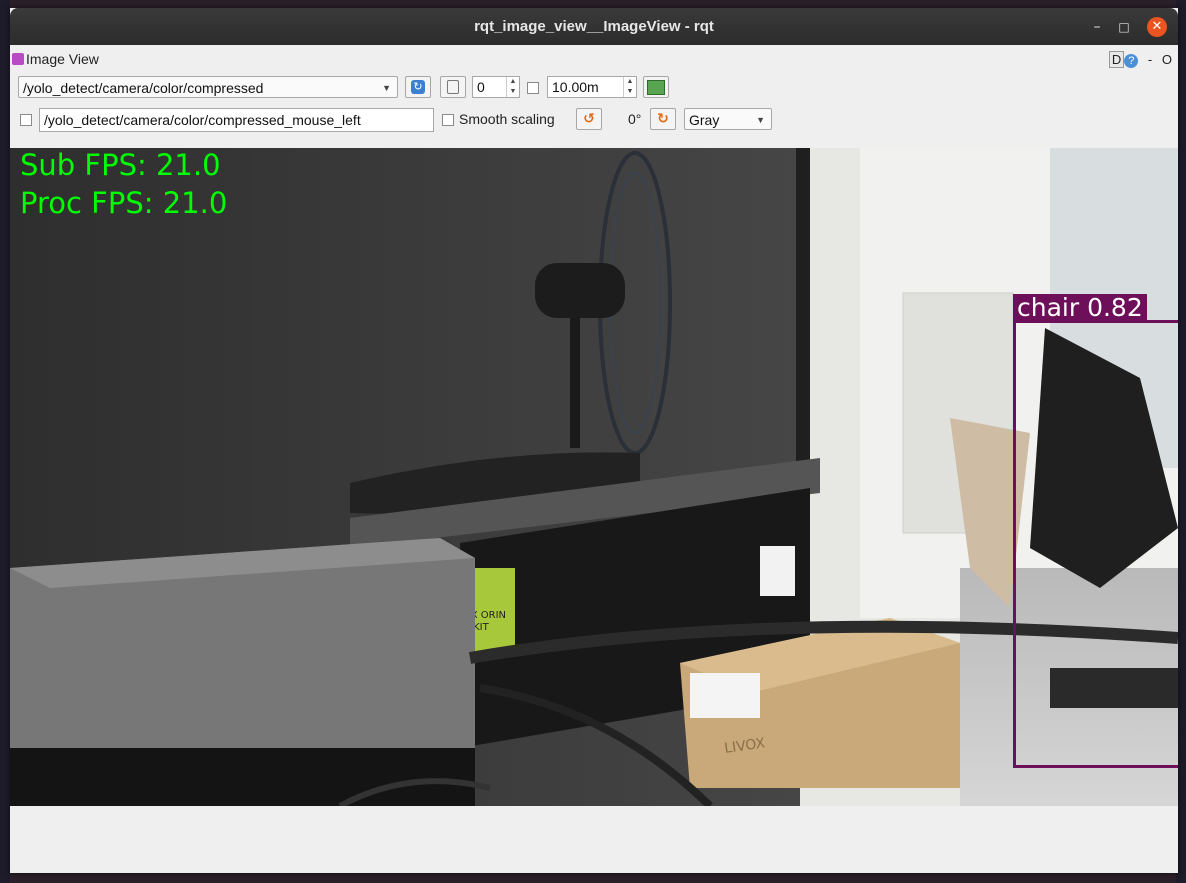 This screenshot has height=883, width=1186. Describe the element at coordinates (1167, 59) in the screenshot. I see `close-plugin-button: O` at that location.